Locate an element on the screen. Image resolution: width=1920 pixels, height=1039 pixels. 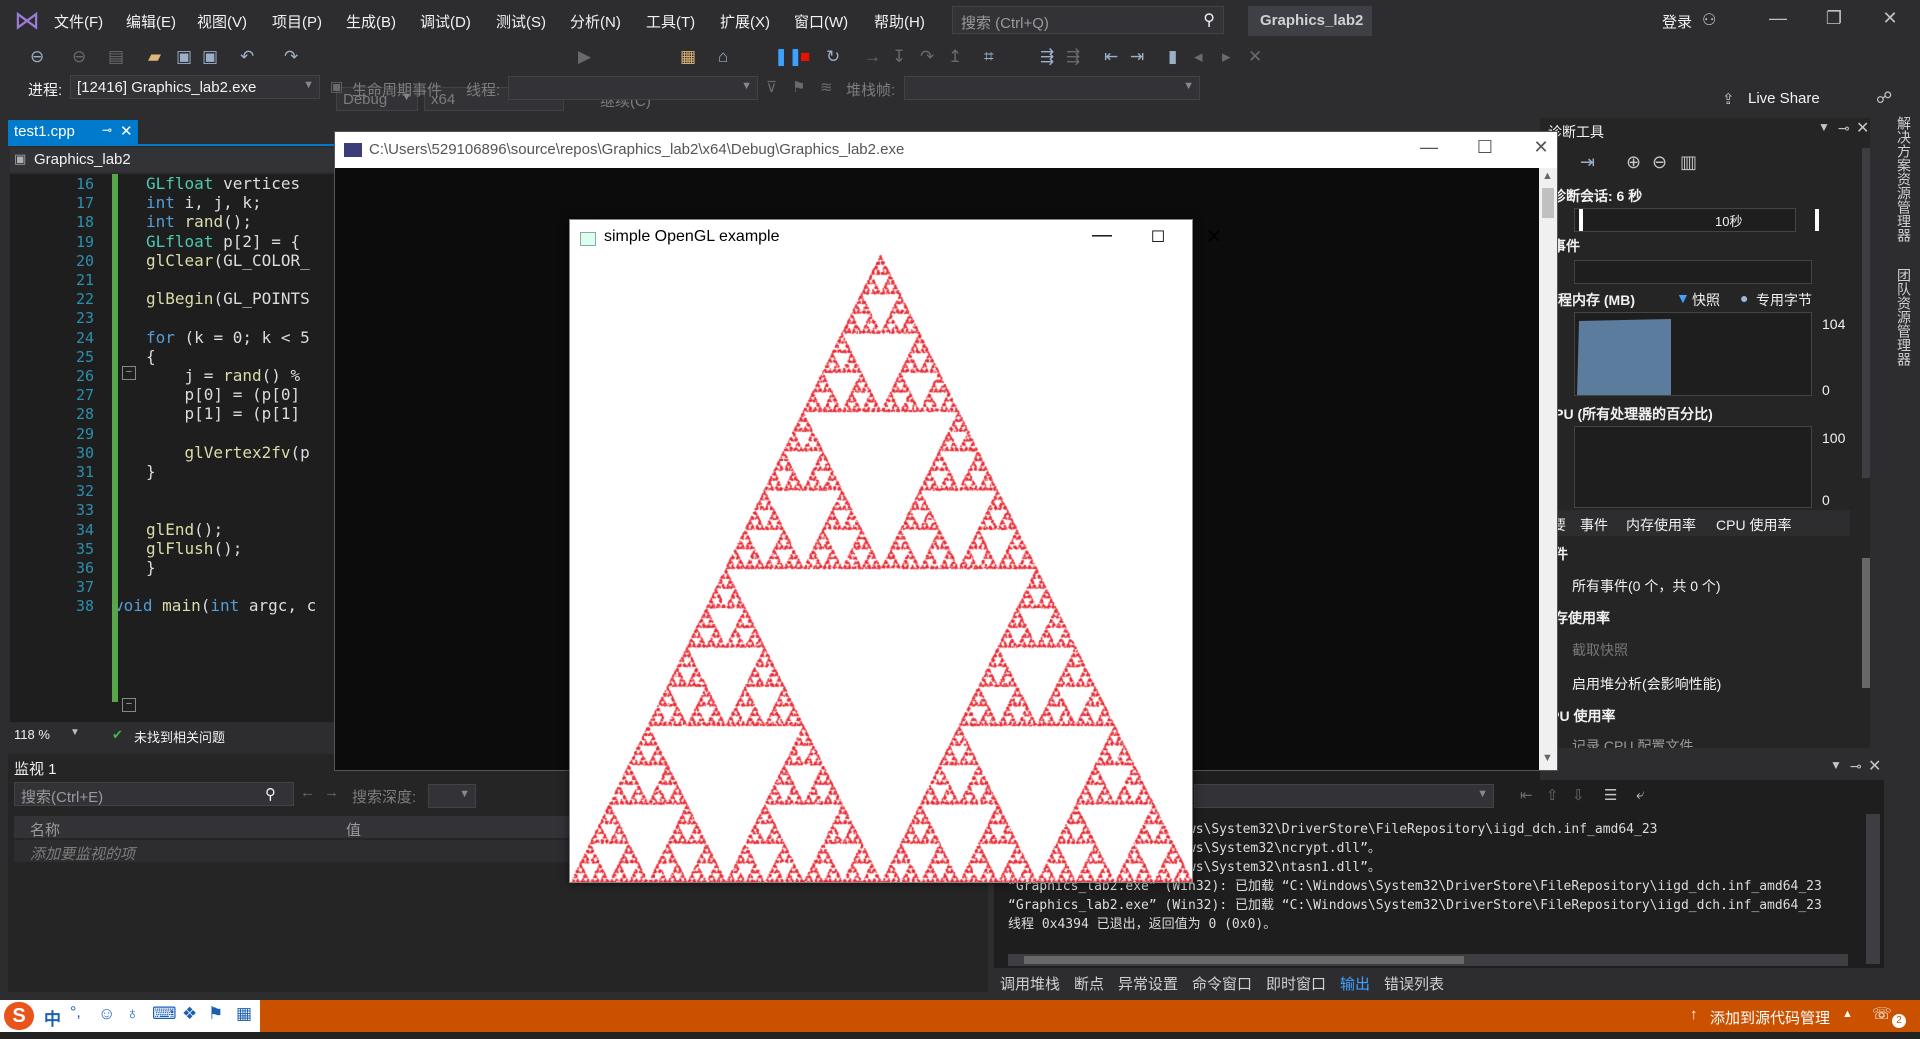
memory-graph is located at coordinates (1693, 354).